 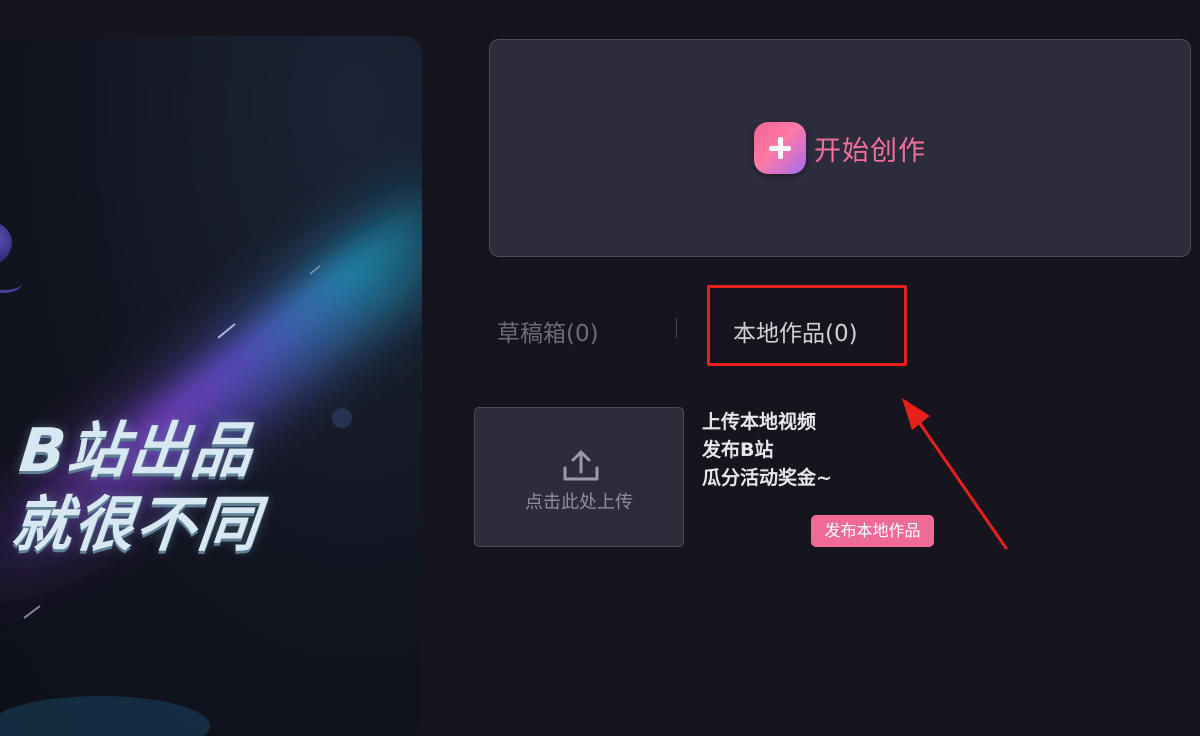 I want to click on plus-icon, so click(x=780, y=148).